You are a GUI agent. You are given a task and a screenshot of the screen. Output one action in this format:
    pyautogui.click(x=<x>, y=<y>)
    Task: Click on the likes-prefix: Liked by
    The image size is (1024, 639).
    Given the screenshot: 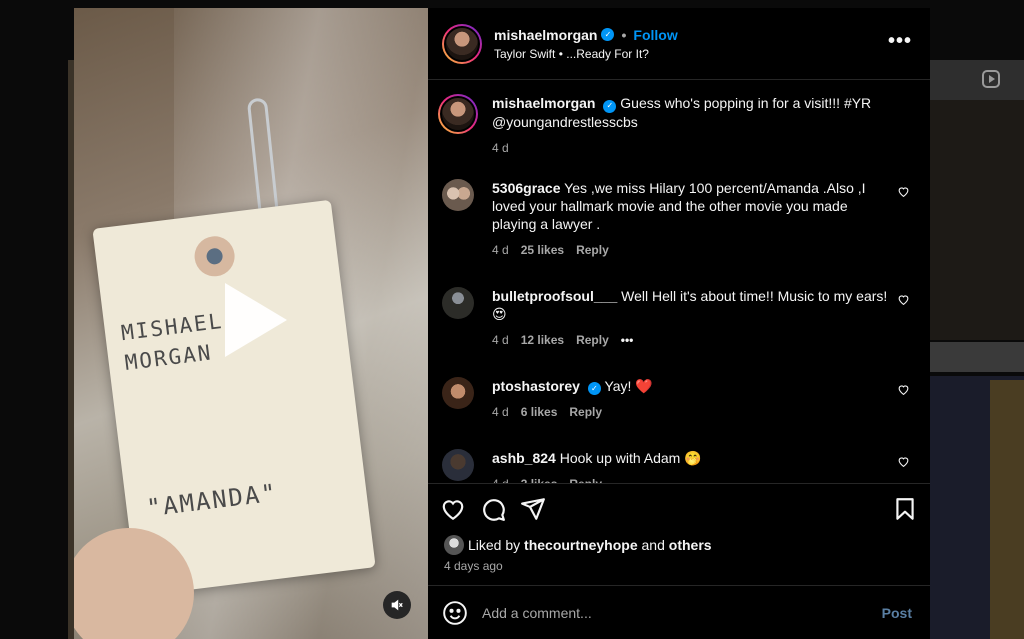 What is the action you would take?
    pyautogui.click(x=494, y=545)
    